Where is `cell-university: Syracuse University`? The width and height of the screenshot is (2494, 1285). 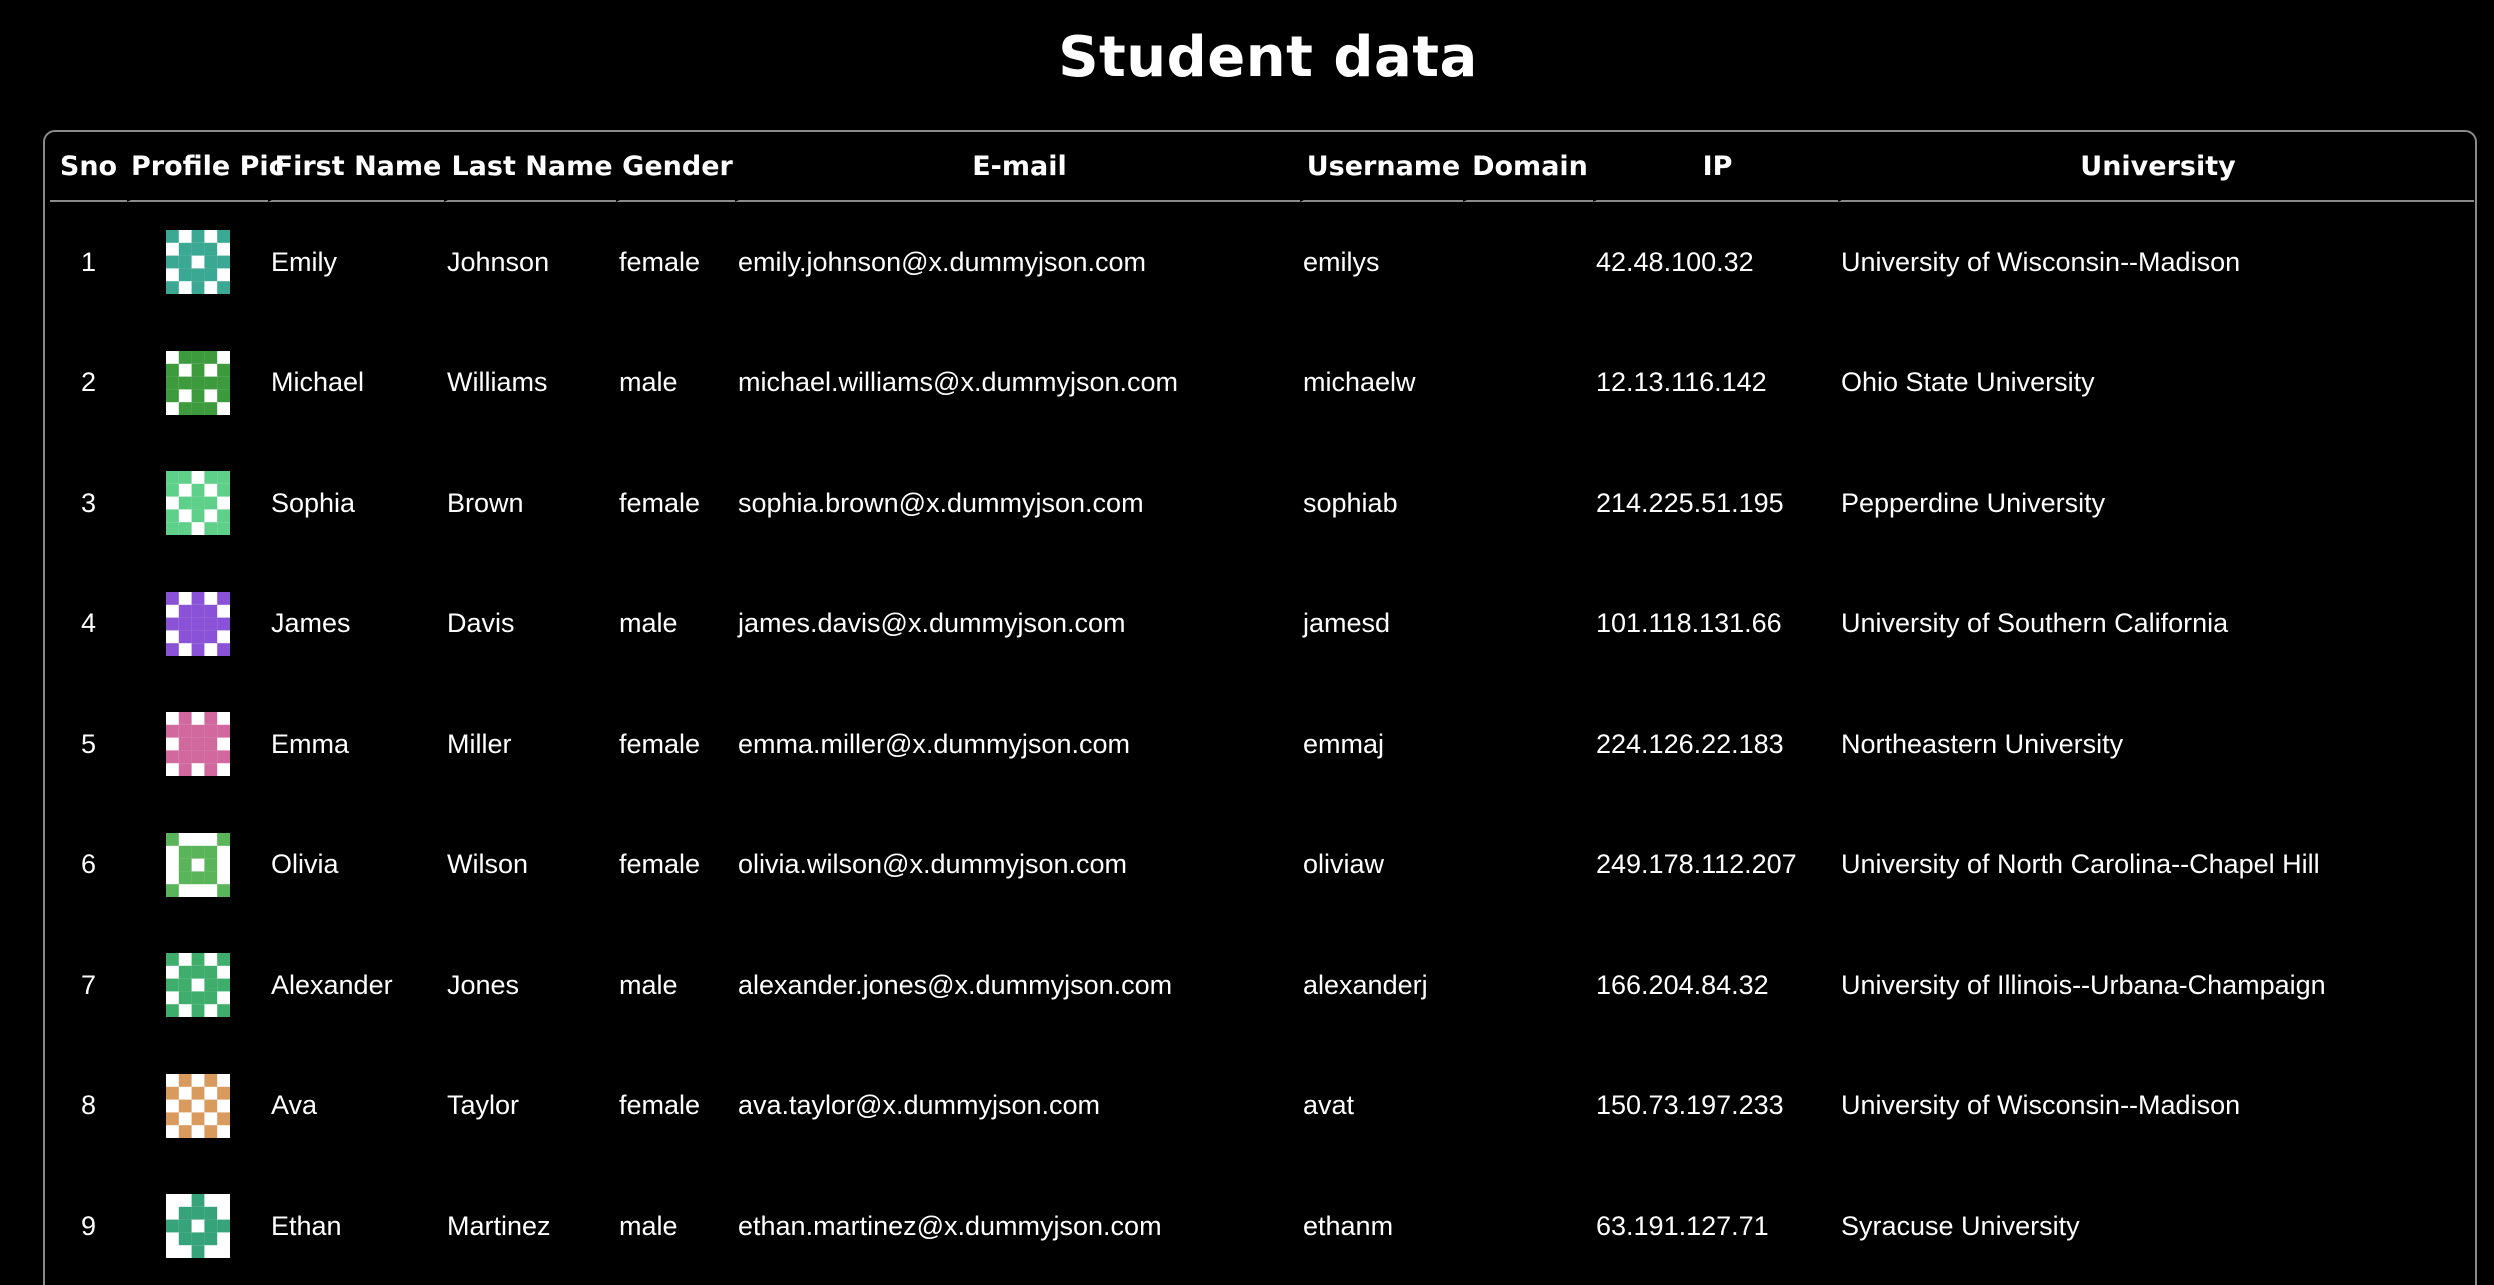
cell-university: Syracuse University is located at coordinates (1960, 1225).